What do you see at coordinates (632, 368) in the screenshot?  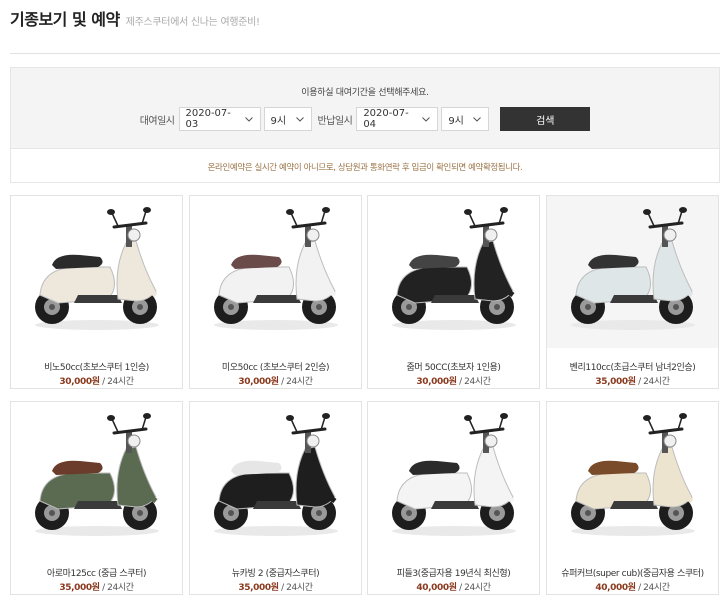 I see `product-name: 벤리110cc(초급스쿠터 남녀2인승)` at bounding box center [632, 368].